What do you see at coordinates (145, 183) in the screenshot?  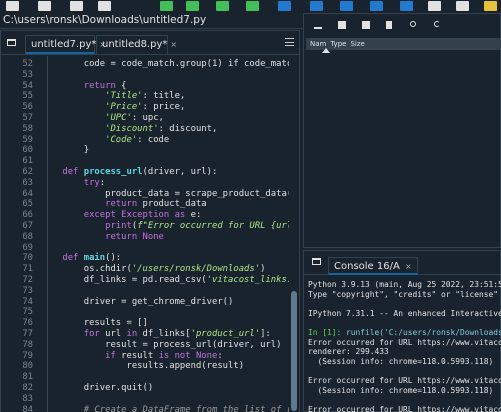 I see `code-line: 63 try:` at bounding box center [145, 183].